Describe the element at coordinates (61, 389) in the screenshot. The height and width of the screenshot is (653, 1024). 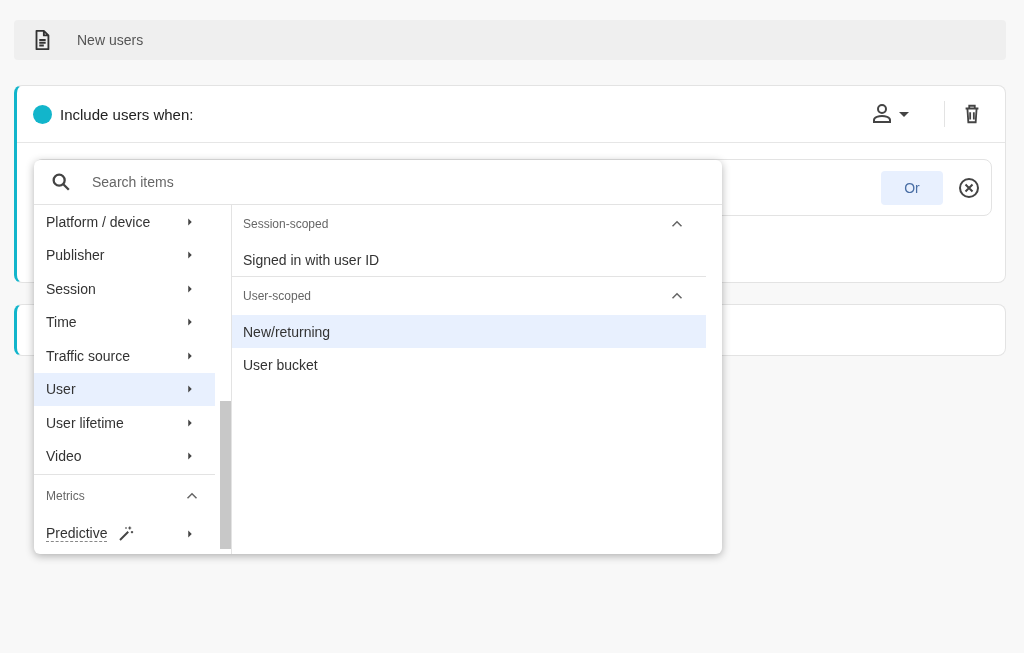
I see `category-label: User` at that location.